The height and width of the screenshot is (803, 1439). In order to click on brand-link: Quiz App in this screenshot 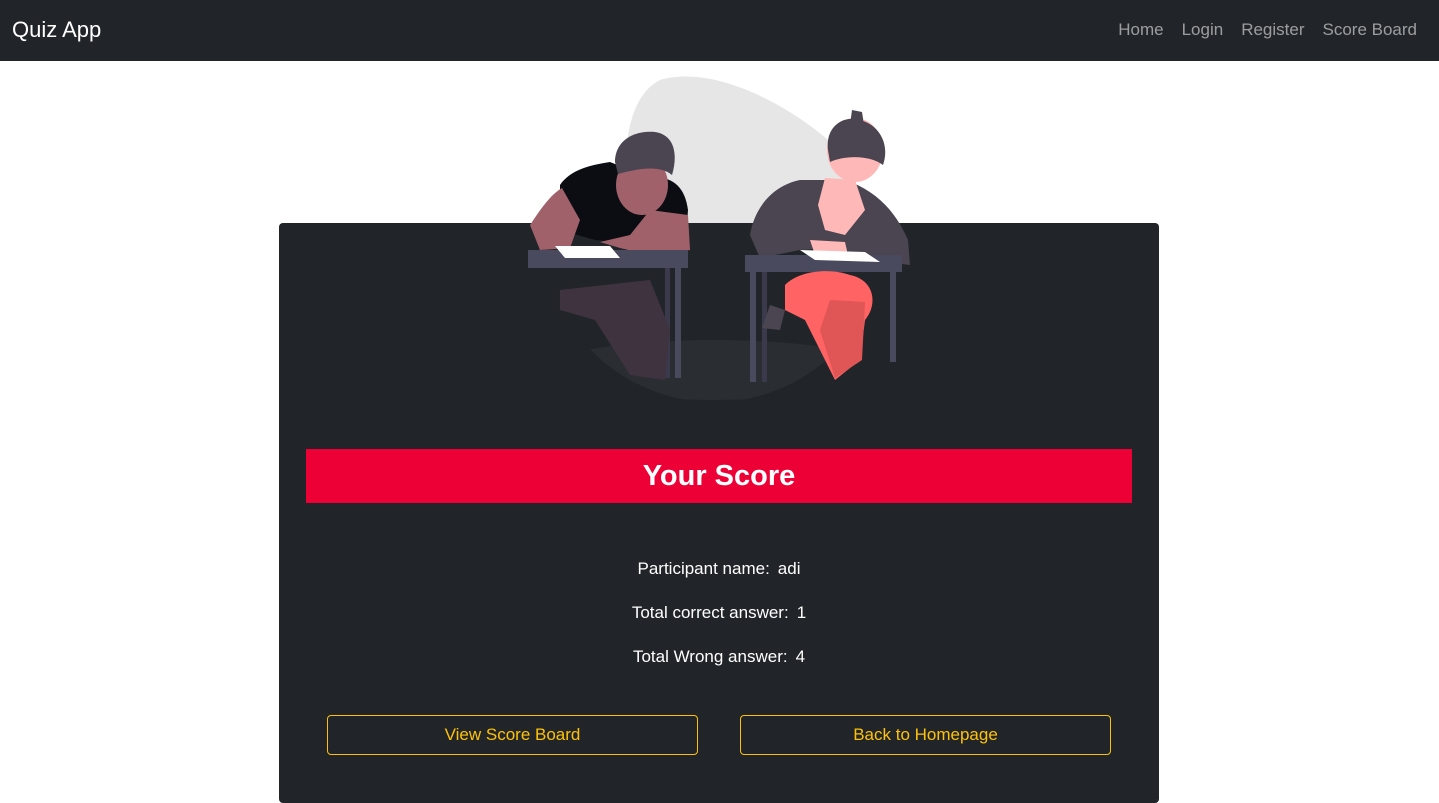, I will do `click(56, 30)`.